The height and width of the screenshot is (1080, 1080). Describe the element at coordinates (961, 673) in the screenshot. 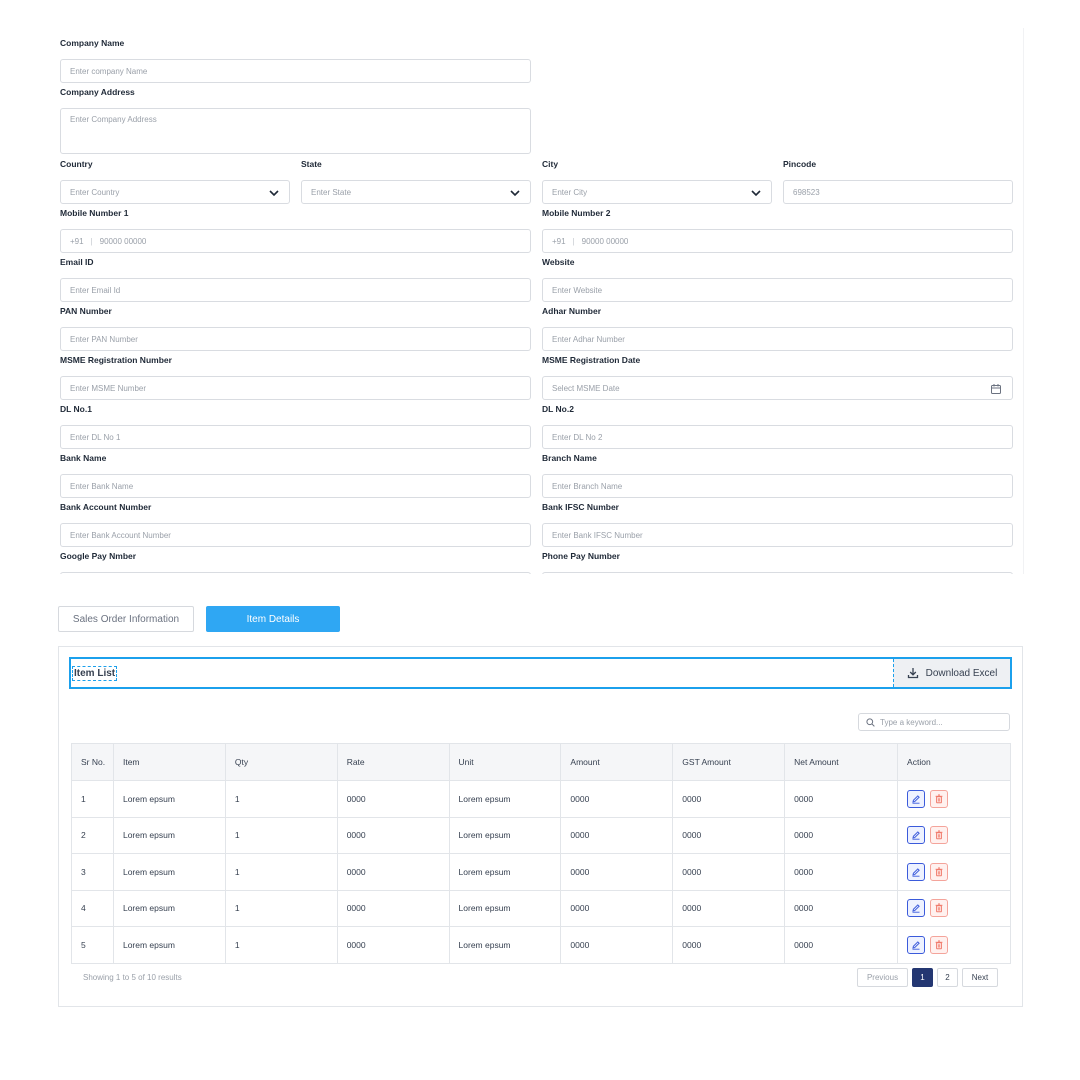

I see `download-excel-label: Download Excel` at that location.